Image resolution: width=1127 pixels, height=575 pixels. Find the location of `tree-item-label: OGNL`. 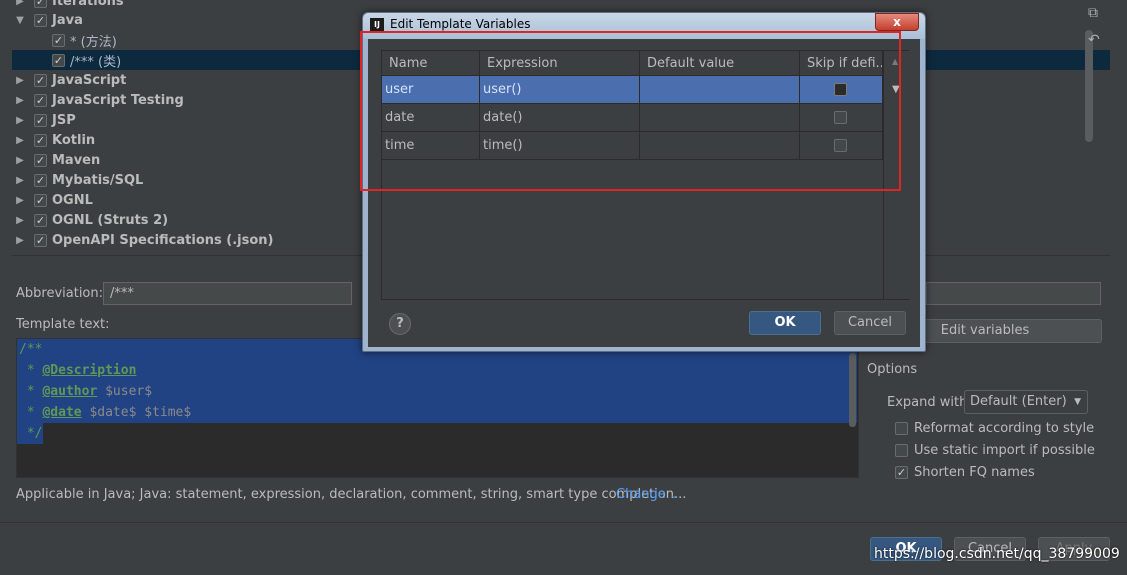

tree-item-label: OGNL is located at coordinates (72, 200).